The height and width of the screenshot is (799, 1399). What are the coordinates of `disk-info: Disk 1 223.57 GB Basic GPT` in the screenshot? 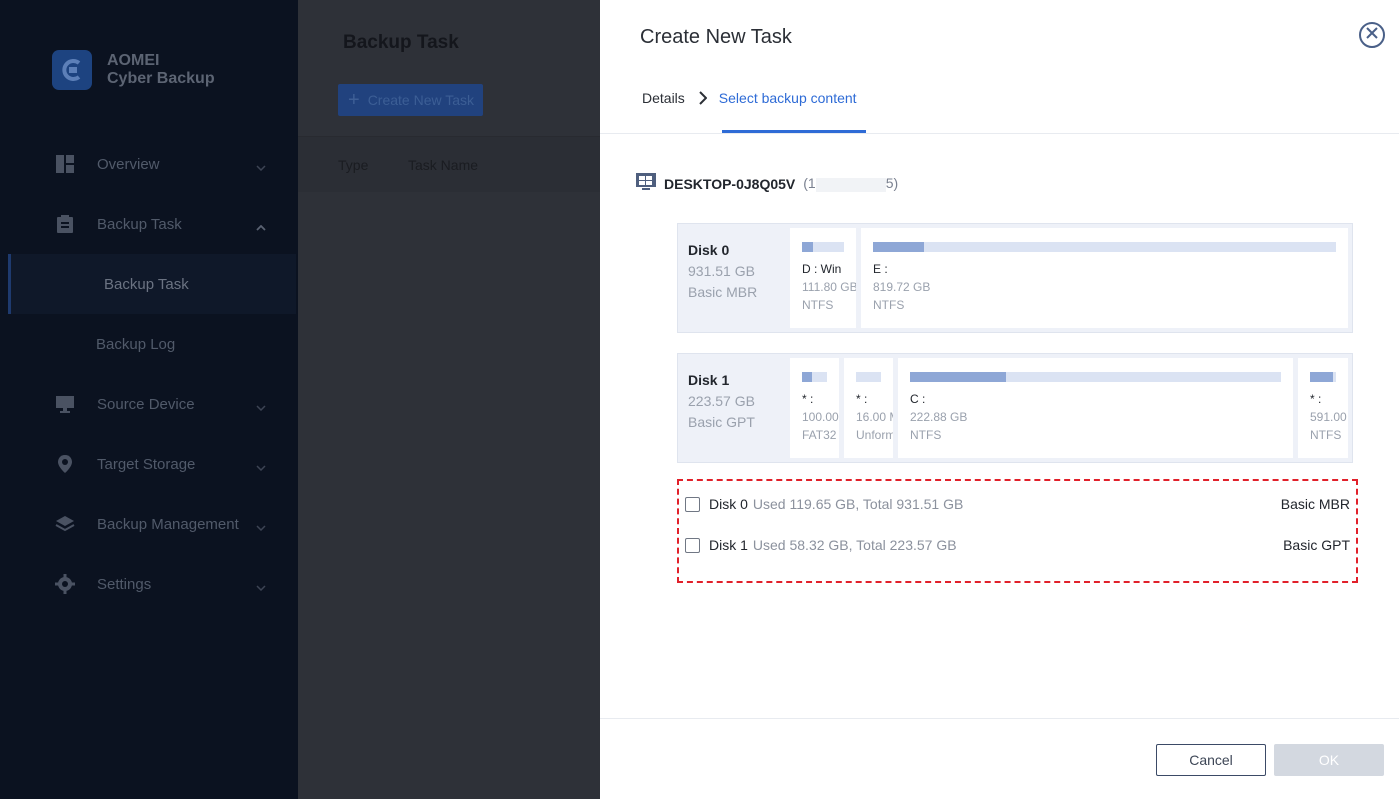 It's located at (721, 401).